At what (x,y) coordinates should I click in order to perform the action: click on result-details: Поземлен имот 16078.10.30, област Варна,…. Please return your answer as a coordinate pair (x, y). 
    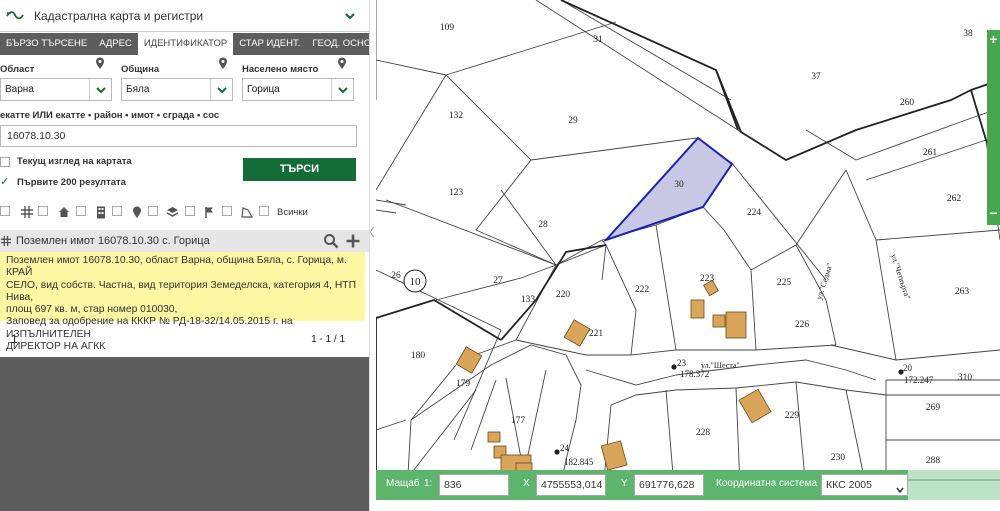
    Looking at the image, I should click on (182, 302).